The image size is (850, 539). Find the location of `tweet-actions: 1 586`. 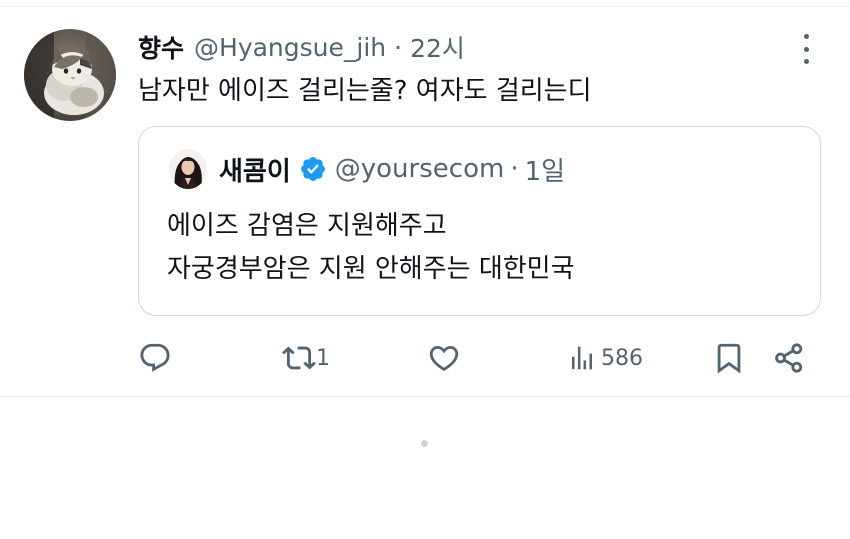

tweet-actions: 1 586 is located at coordinates (425, 358).